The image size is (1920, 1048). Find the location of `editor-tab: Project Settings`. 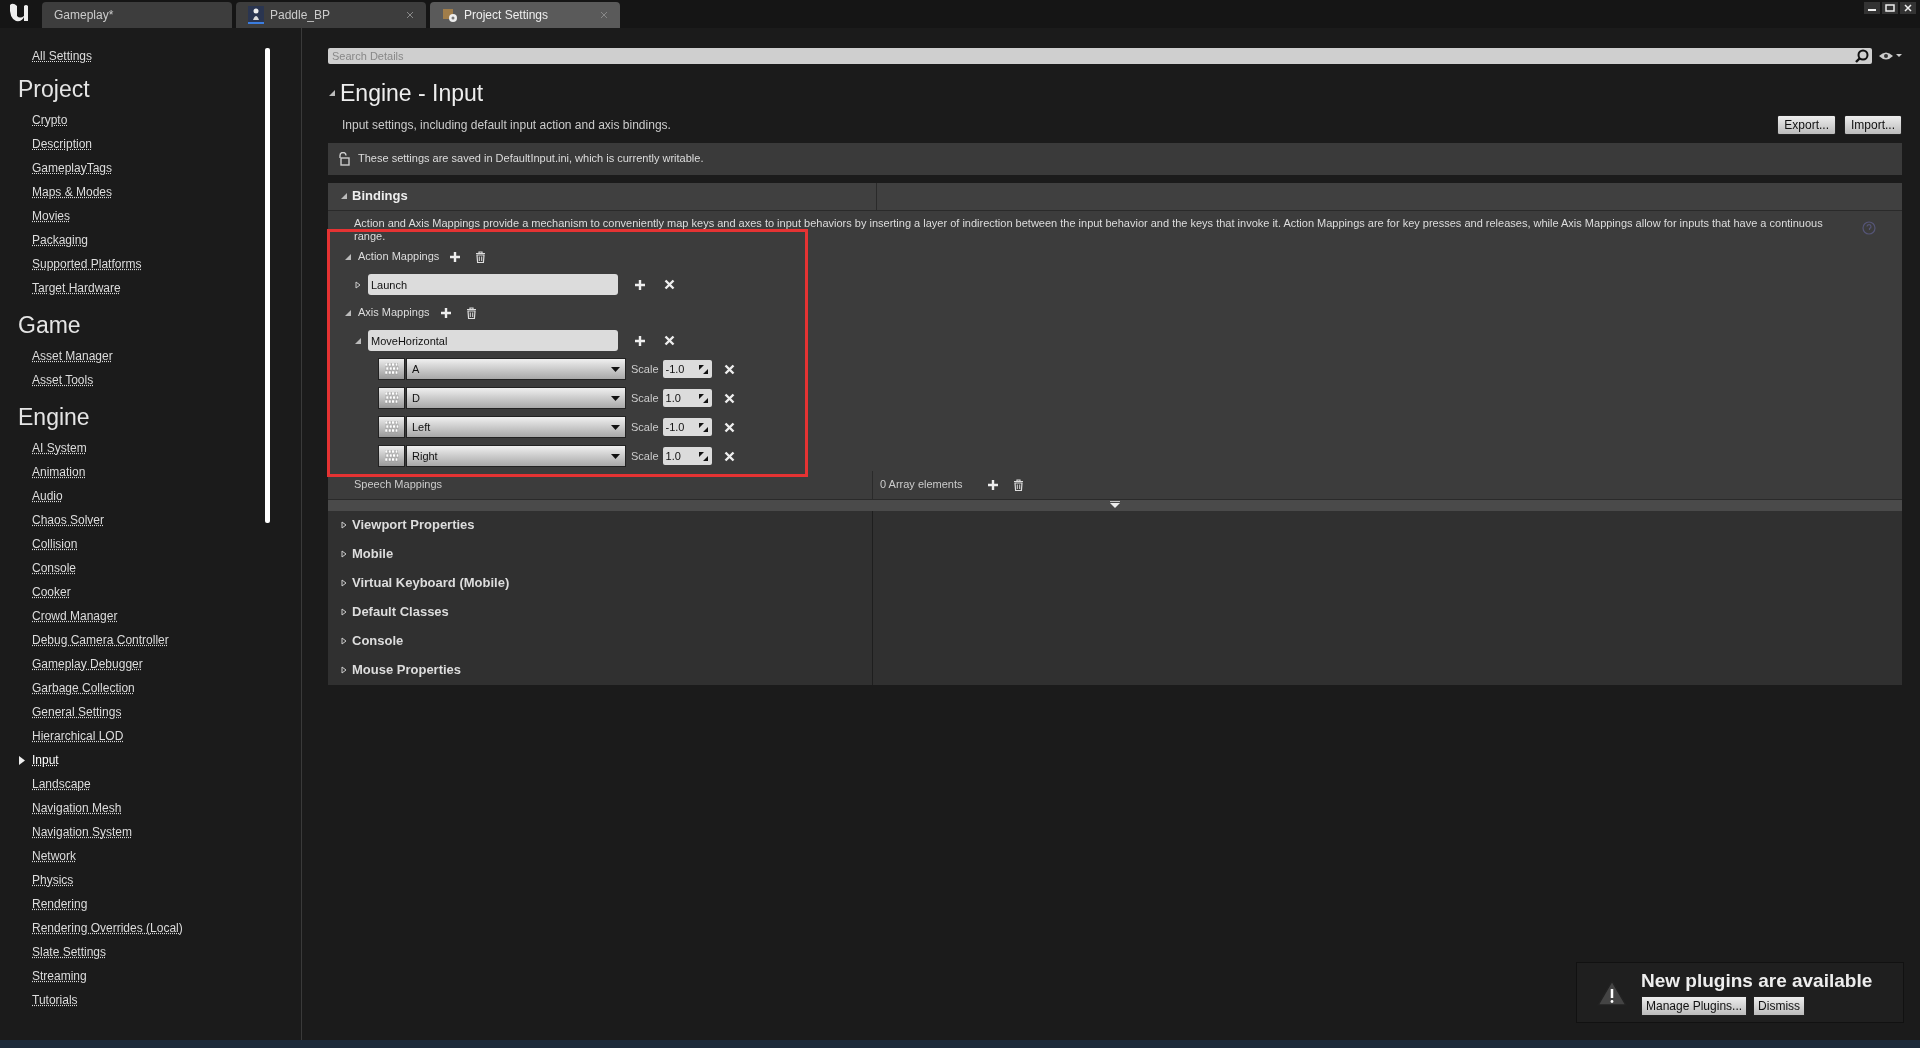

editor-tab: Project Settings is located at coordinates (525, 15).